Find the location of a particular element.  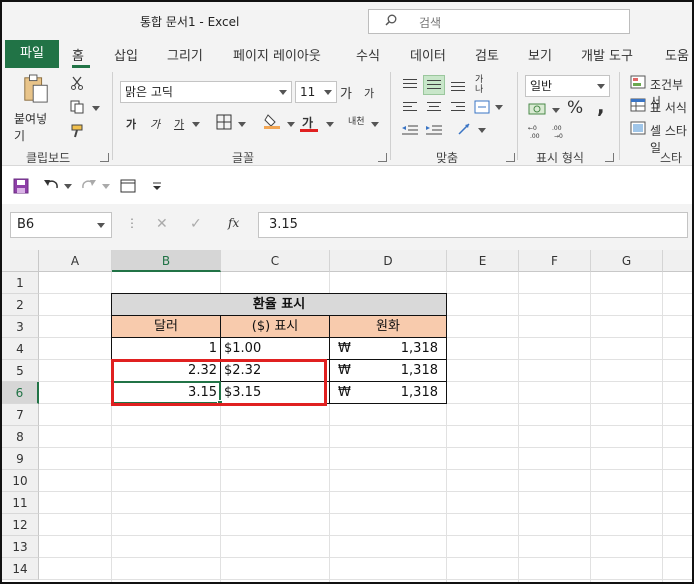

underline-dropdown-icon is located at coordinates (196, 124).